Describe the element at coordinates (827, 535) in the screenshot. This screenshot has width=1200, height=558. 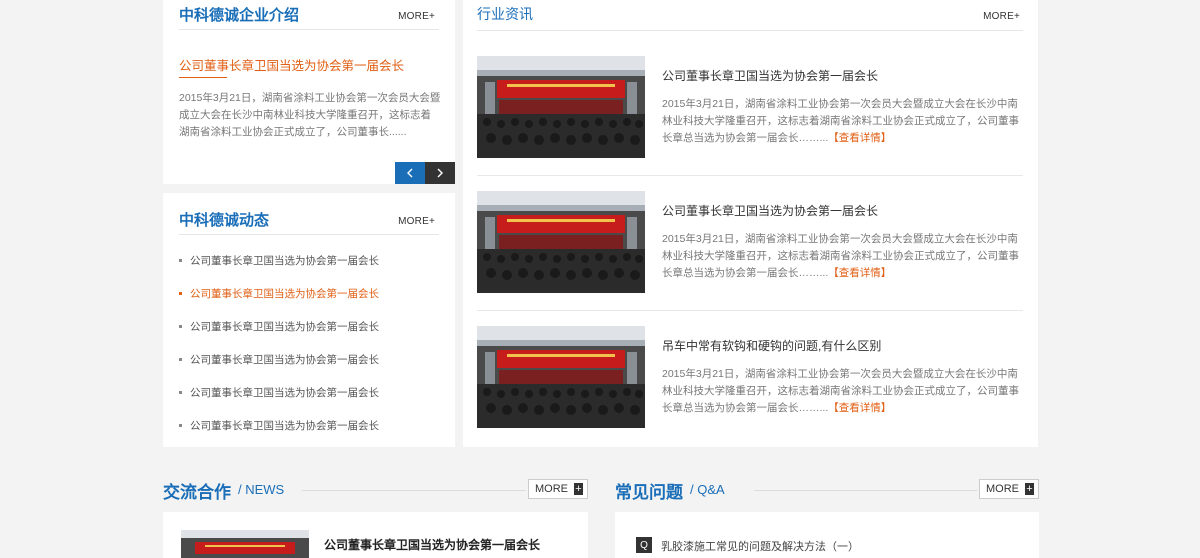
I see `faq-panel: Q 乳胶漆施工常见的问题及解决方法（一）` at that location.